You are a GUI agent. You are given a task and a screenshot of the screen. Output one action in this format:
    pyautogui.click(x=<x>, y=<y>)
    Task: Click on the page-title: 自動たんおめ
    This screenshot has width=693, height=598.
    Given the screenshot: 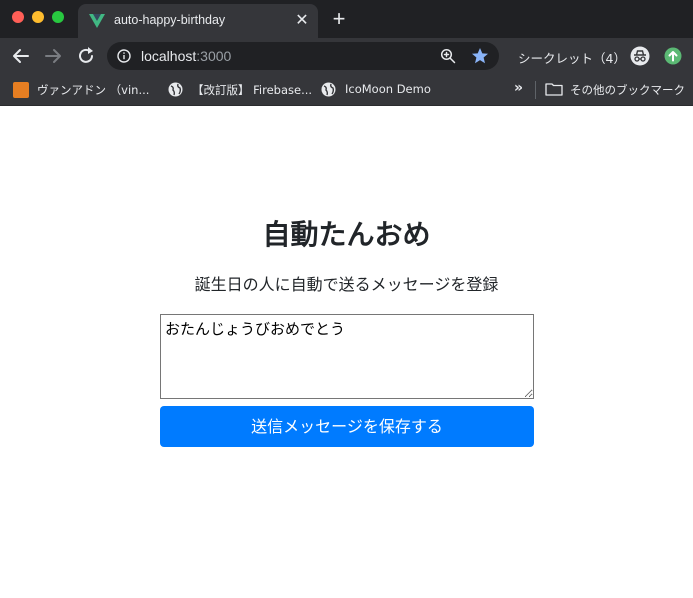 What is the action you would take?
    pyautogui.click(x=346, y=234)
    